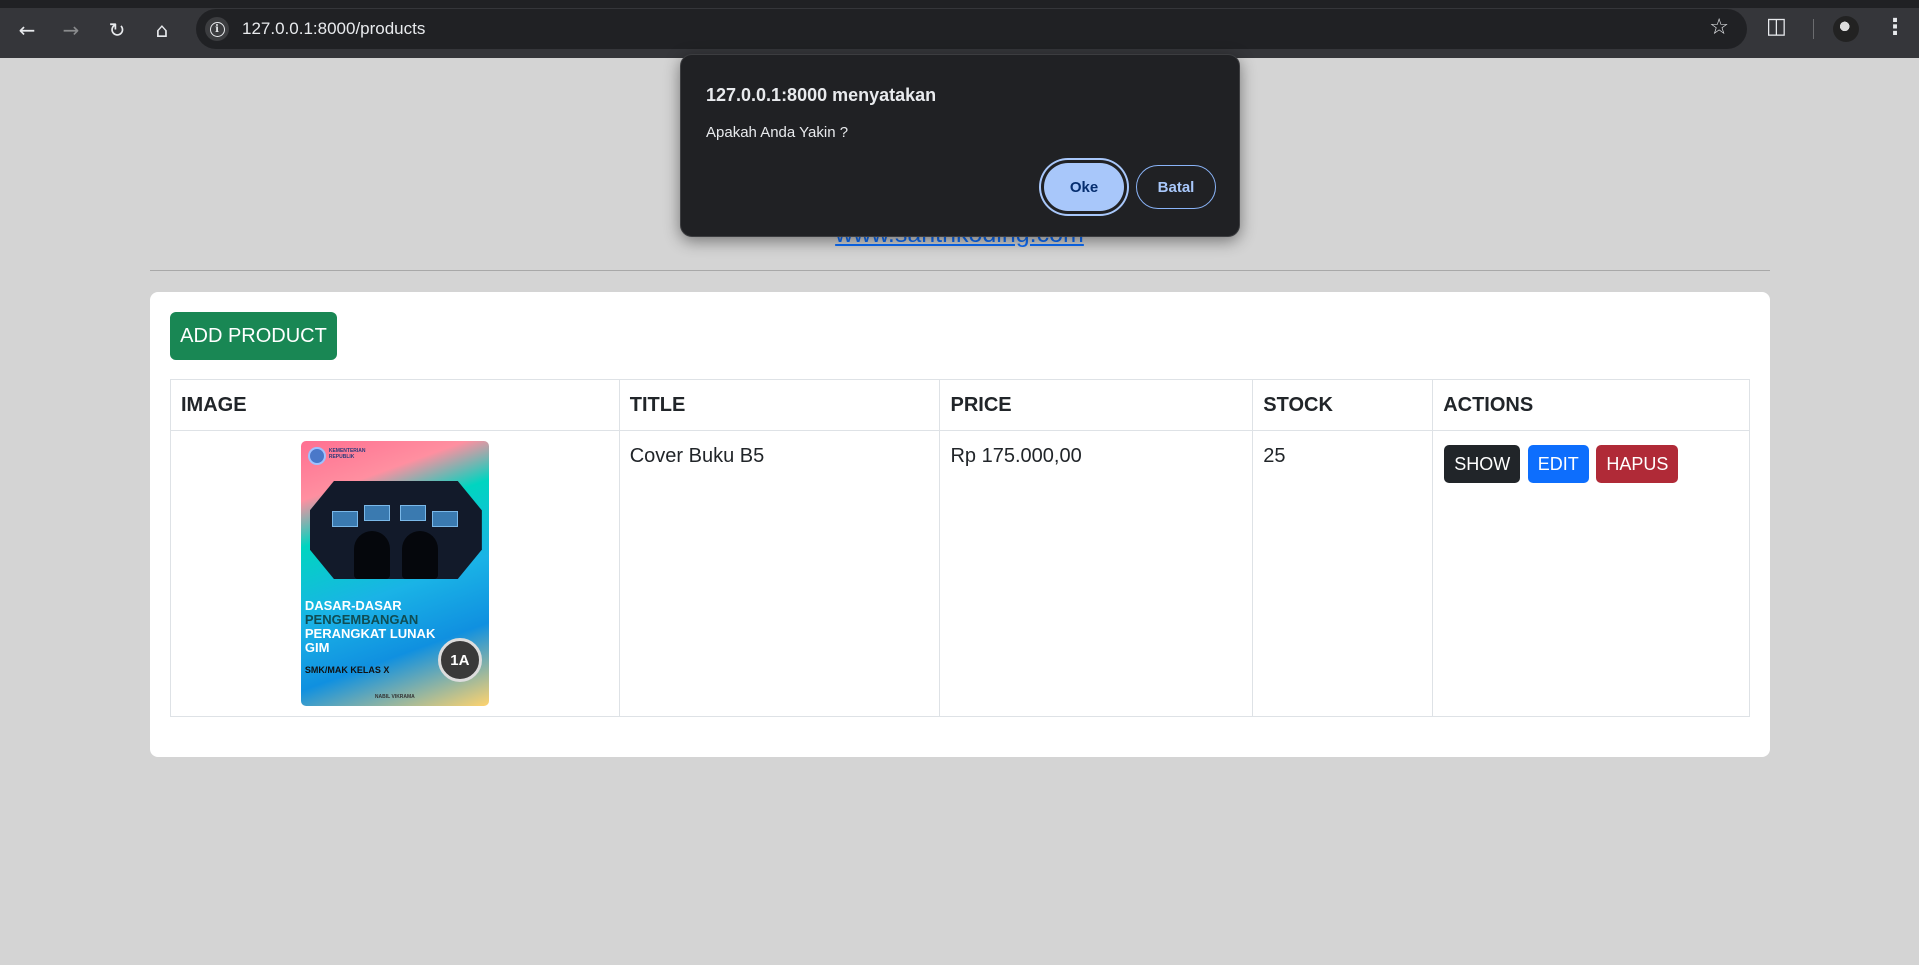 The image size is (1919, 965). What do you see at coordinates (1846, 29) in the screenshot?
I see `profile-avatar` at bounding box center [1846, 29].